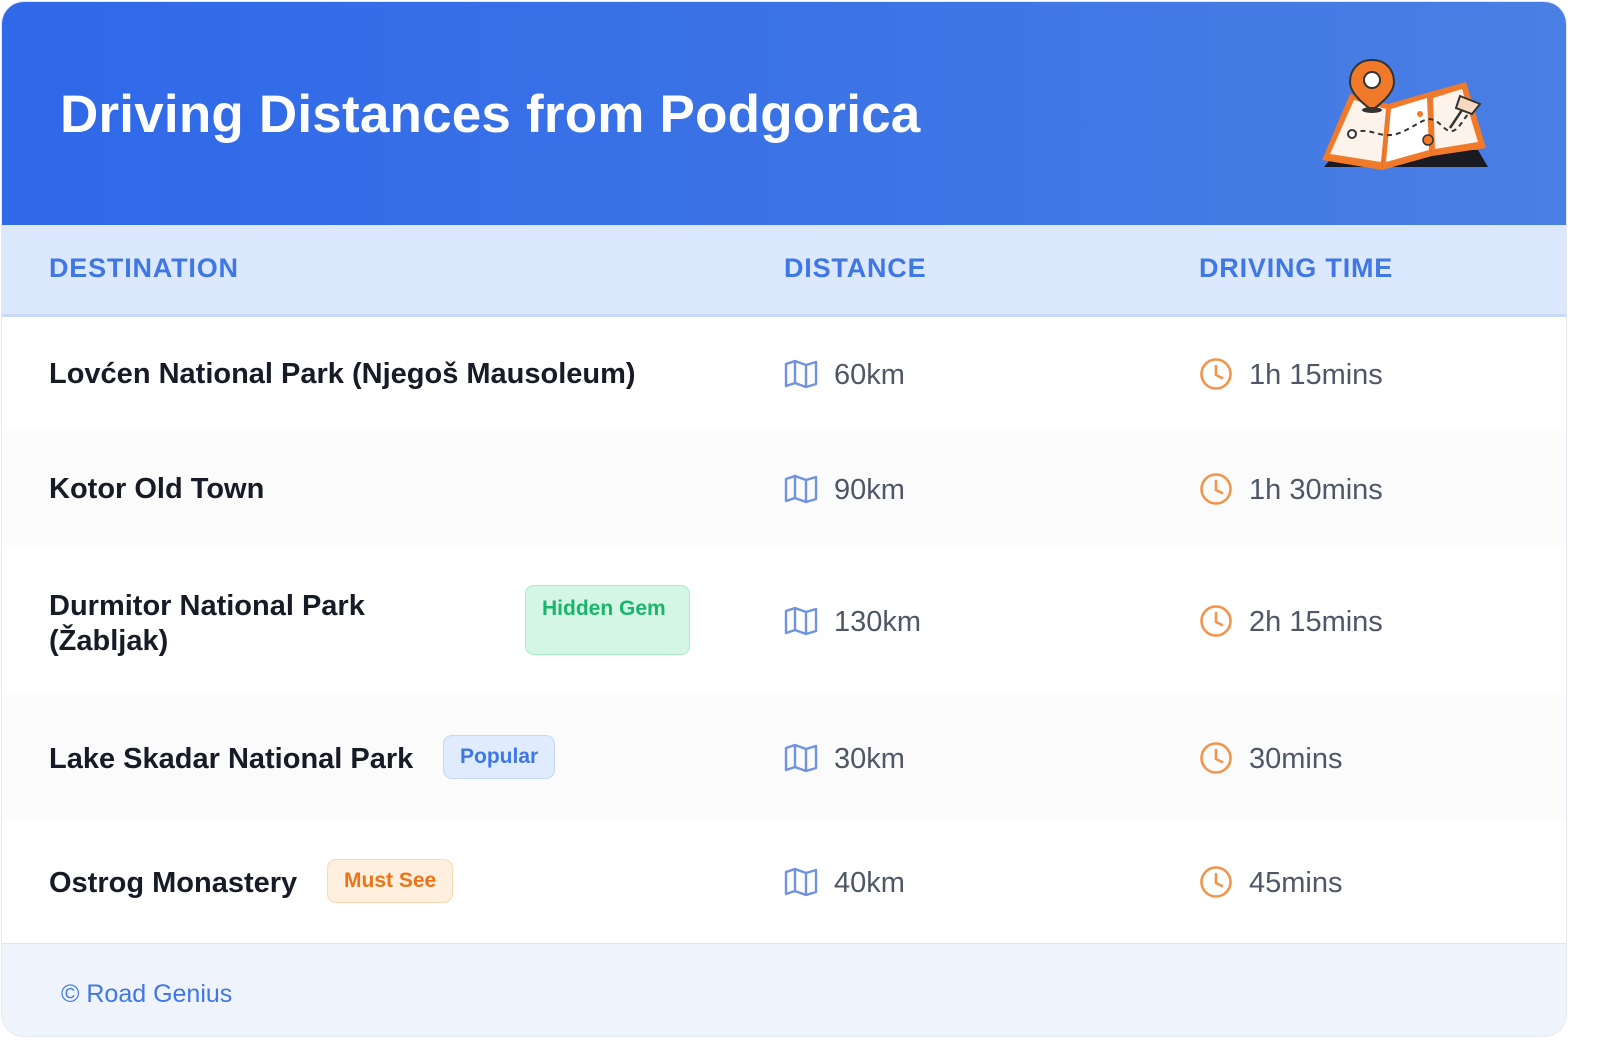 The height and width of the screenshot is (1062, 1604). Describe the element at coordinates (173, 883) in the screenshot. I see `destination-name: Ostrog Monastery` at that location.